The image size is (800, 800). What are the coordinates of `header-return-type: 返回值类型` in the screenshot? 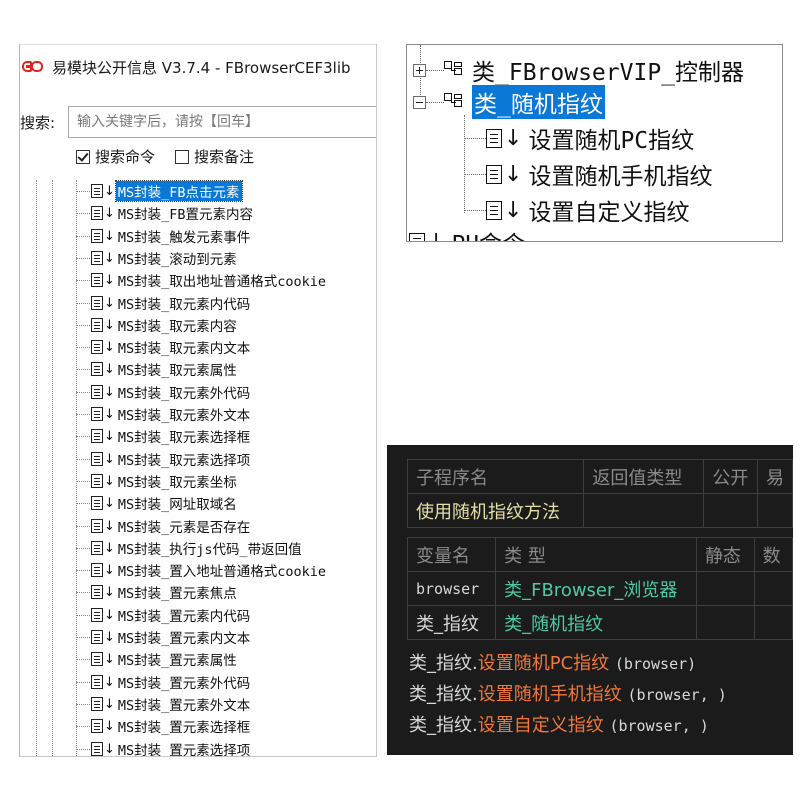 It's located at (644, 476).